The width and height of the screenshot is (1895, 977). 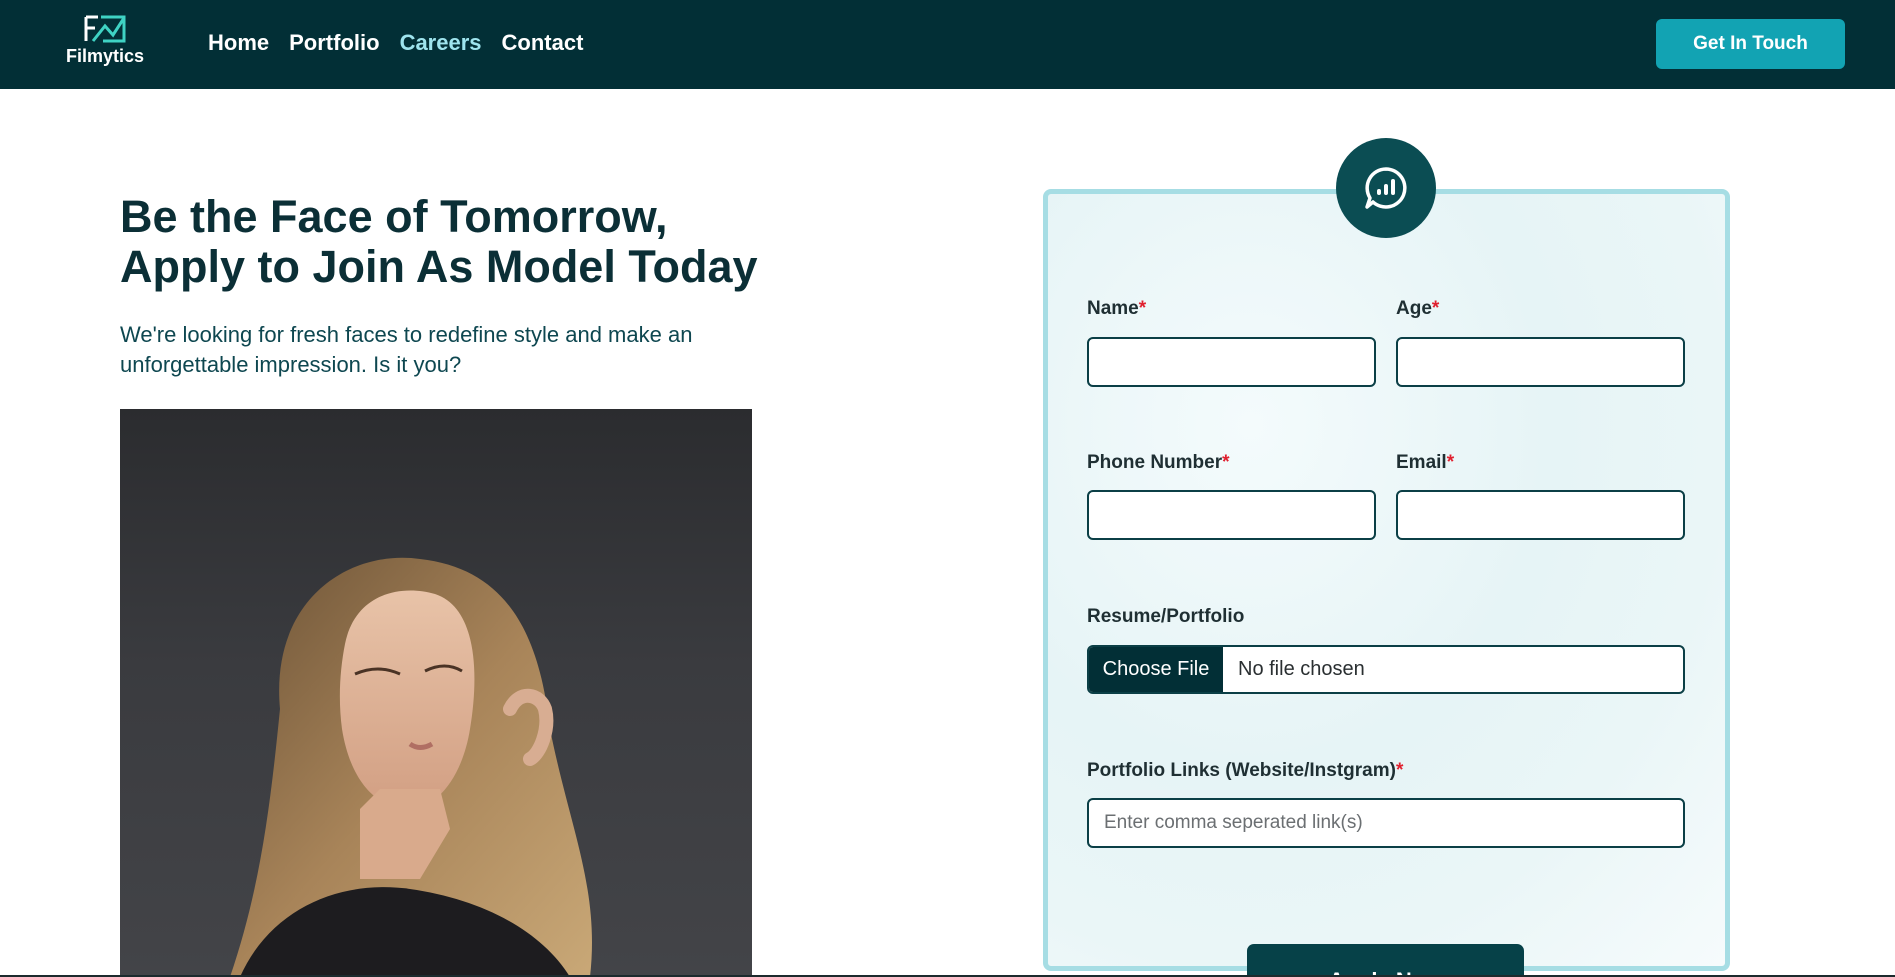 What do you see at coordinates (411, 767) in the screenshot?
I see `model-portrait-illustration` at bounding box center [411, 767].